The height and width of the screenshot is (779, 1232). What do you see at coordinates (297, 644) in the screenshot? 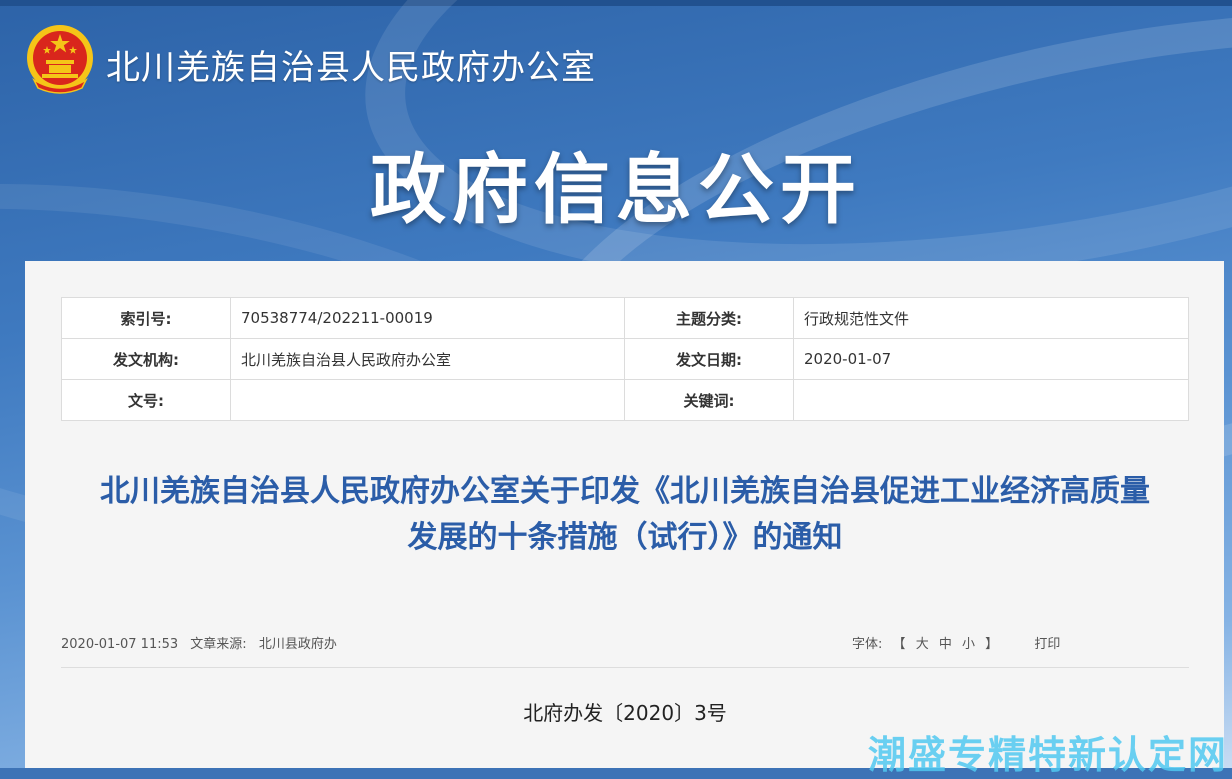
I see `source-value: 北川县政府办` at bounding box center [297, 644].